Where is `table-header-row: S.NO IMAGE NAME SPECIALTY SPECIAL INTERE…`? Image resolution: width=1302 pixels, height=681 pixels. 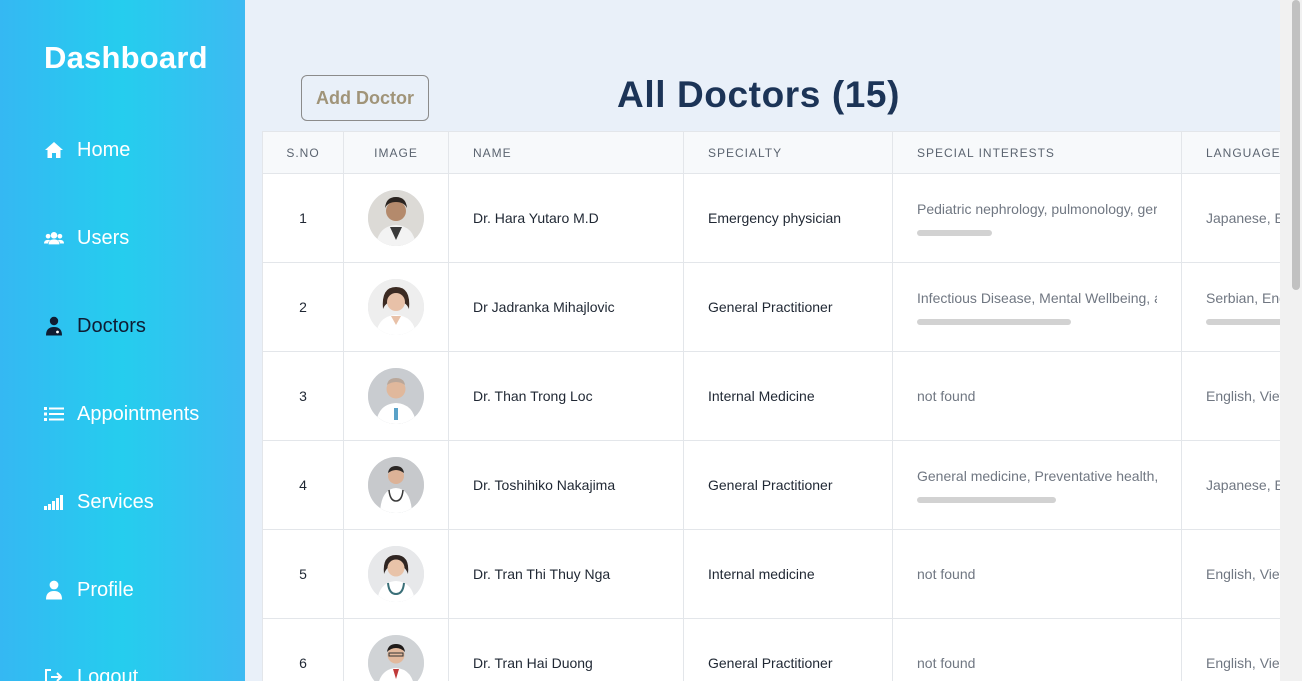
table-header-row: S.NO IMAGE NAME SPECIALTY SPECIAL INTERE… is located at coordinates (771, 152).